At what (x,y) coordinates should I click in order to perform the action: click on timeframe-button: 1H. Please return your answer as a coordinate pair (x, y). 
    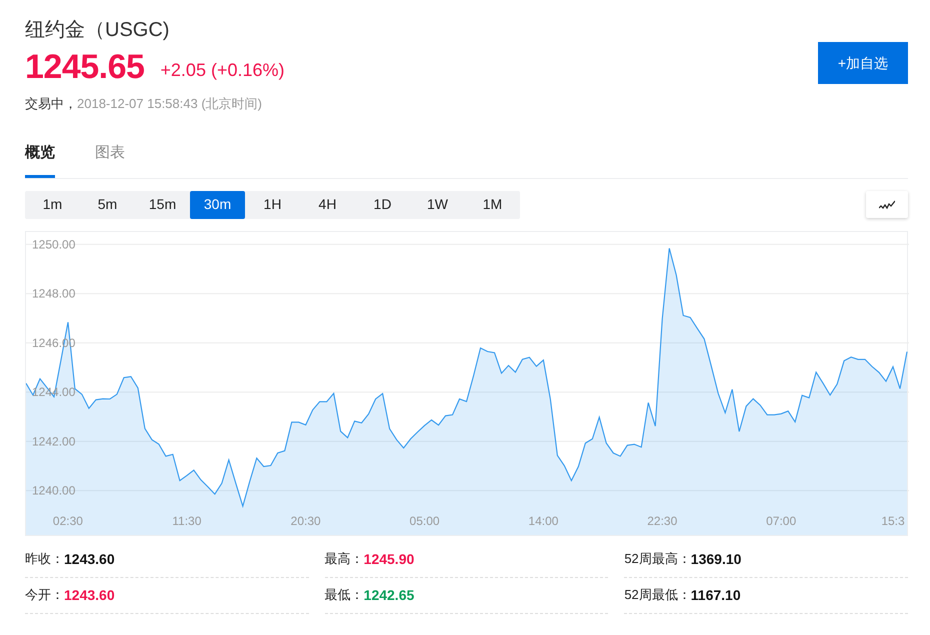
    Looking at the image, I should click on (272, 204).